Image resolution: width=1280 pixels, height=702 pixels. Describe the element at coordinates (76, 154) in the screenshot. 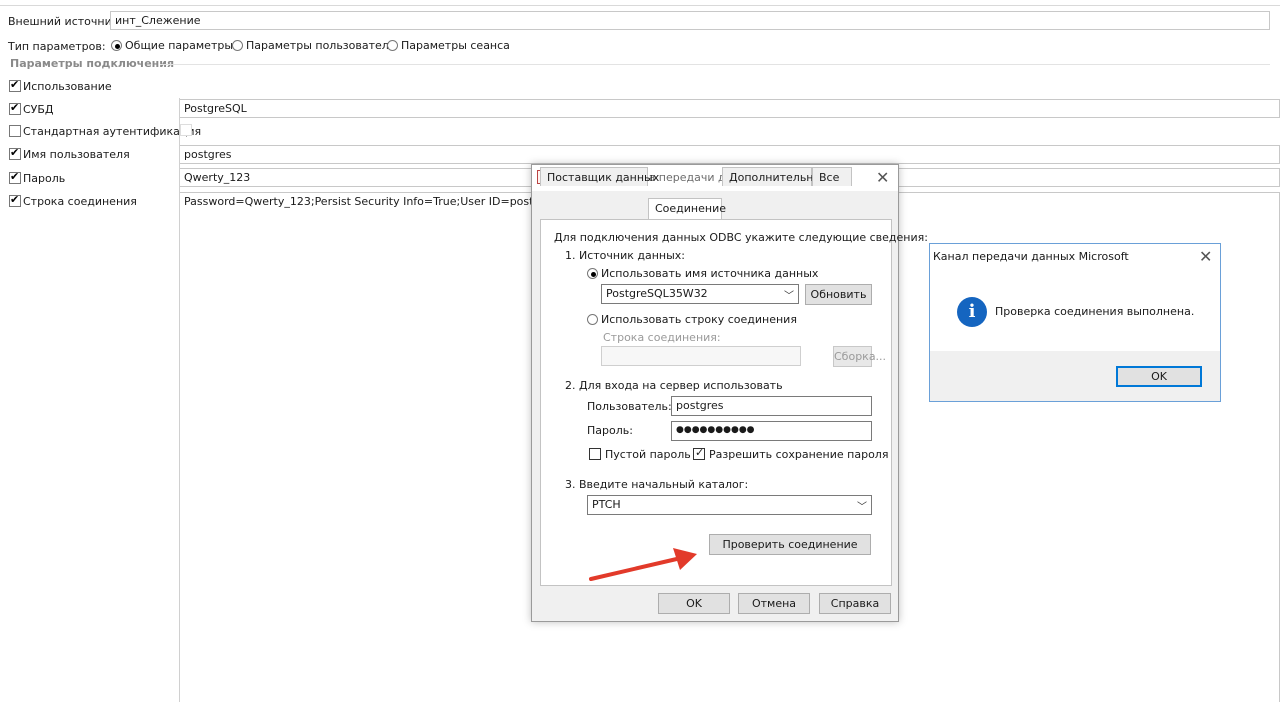

I see `username-label: Имя пользователя` at that location.